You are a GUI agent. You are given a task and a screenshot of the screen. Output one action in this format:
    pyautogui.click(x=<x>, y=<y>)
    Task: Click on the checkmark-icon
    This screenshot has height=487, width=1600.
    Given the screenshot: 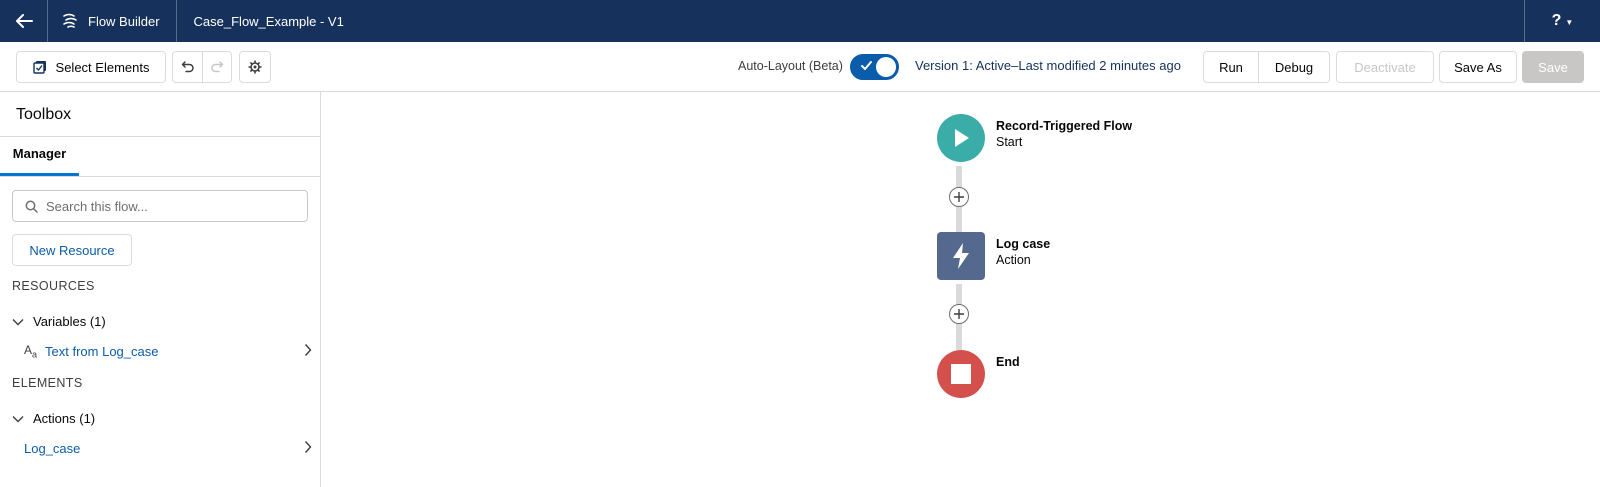 What is the action you would take?
    pyautogui.click(x=866, y=65)
    